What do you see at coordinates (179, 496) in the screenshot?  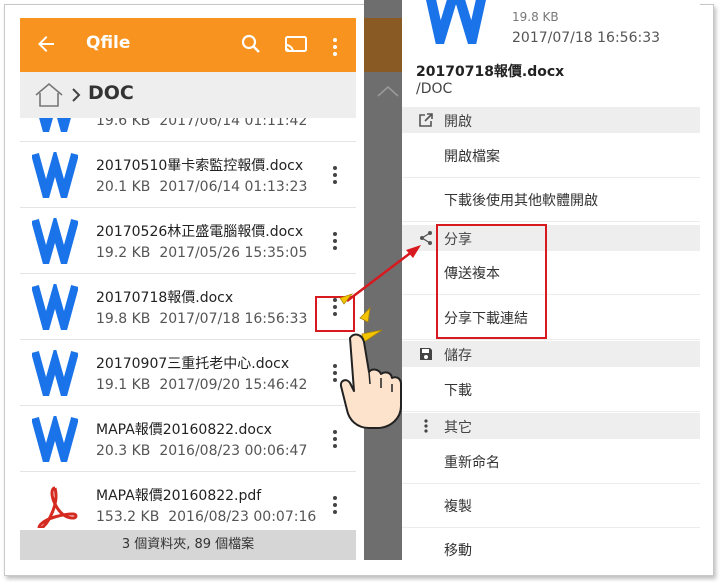 I see `file-name: MAPA報價20160822.pdf` at bounding box center [179, 496].